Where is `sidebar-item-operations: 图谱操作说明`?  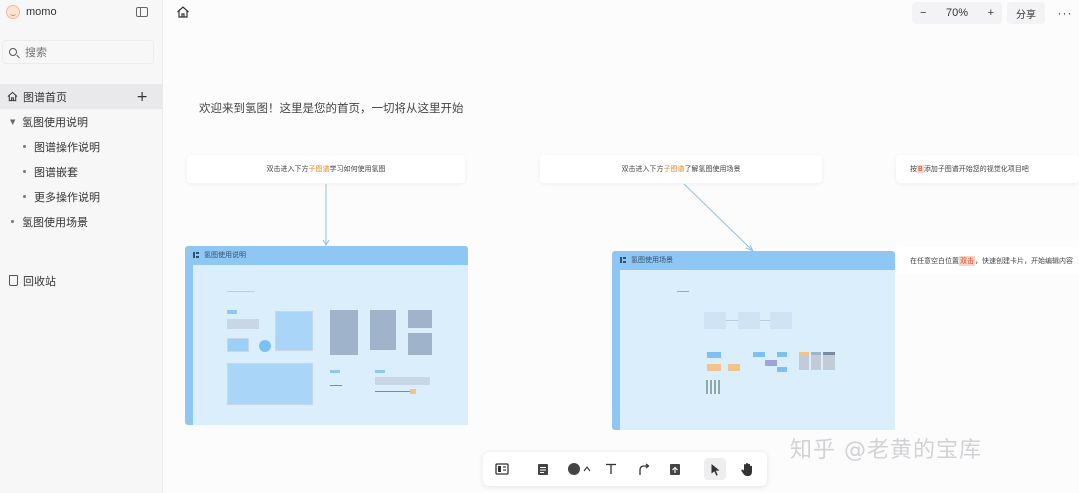 sidebar-item-operations: 图谱操作说明 is located at coordinates (81, 146).